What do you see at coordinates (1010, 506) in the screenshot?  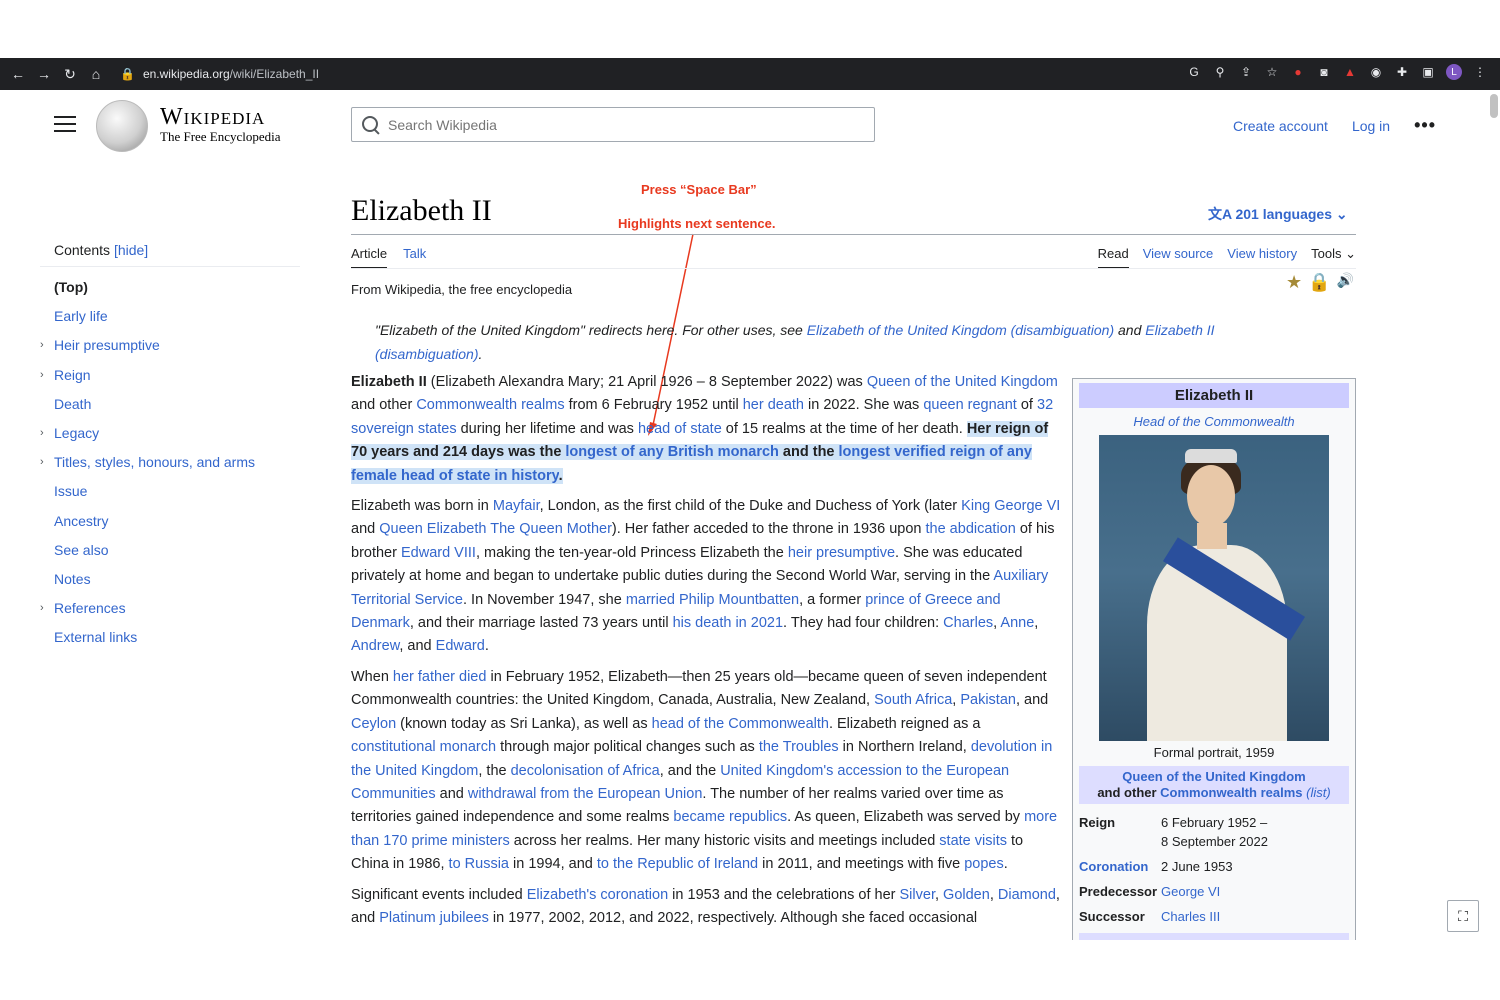 I see `inline-link: King George VI` at bounding box center [1010, 506].